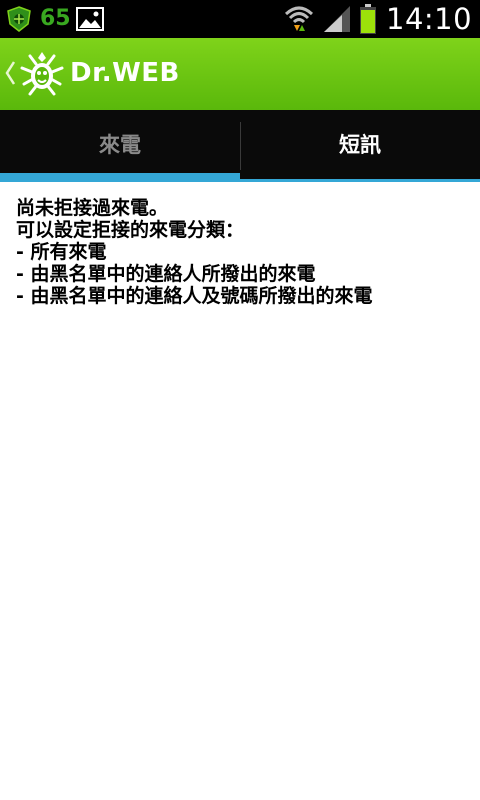 This screenshot has height=800, width=480. What do you see at coordinates (120, 146) in the screenshot?
I see `tab-calls: 來電` at bounding box center [120, 146].